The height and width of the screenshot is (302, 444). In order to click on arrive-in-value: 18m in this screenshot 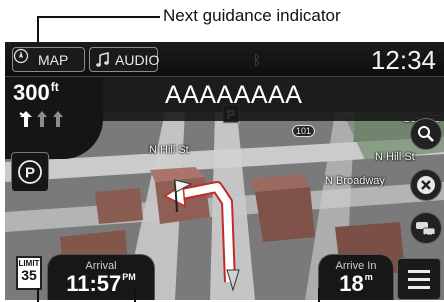, I will do `click(356, 284)`.